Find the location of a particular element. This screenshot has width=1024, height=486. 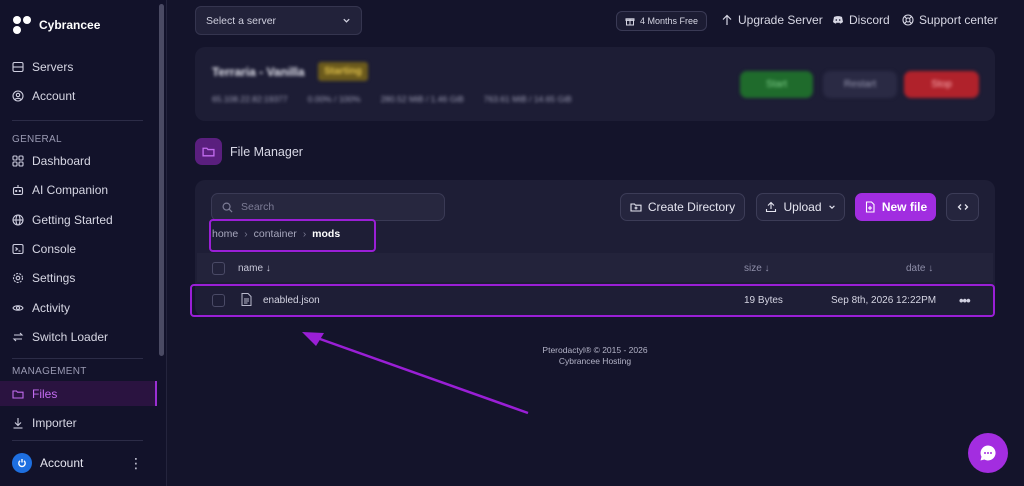

discord-link: Discord is located at coordinates (861, 20).